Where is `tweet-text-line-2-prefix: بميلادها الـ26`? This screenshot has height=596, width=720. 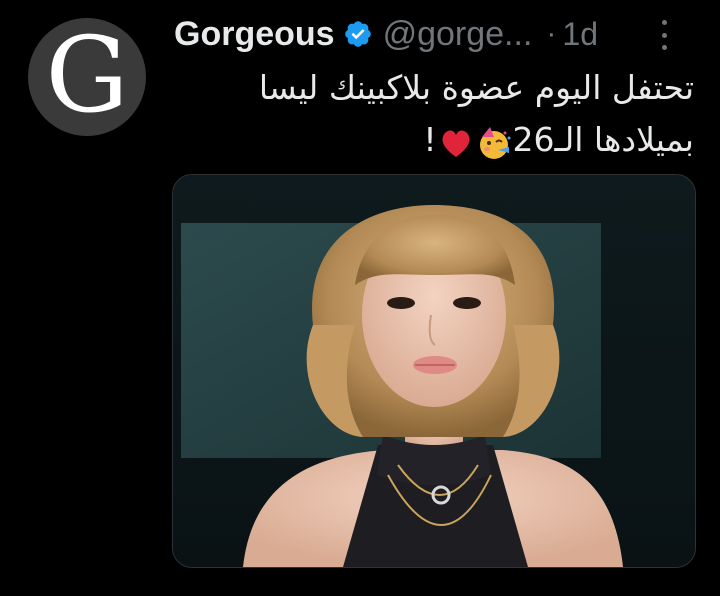 tweet-text-line-2-prefix: بميلادها الـ26 is located at coordinates (603, 139).